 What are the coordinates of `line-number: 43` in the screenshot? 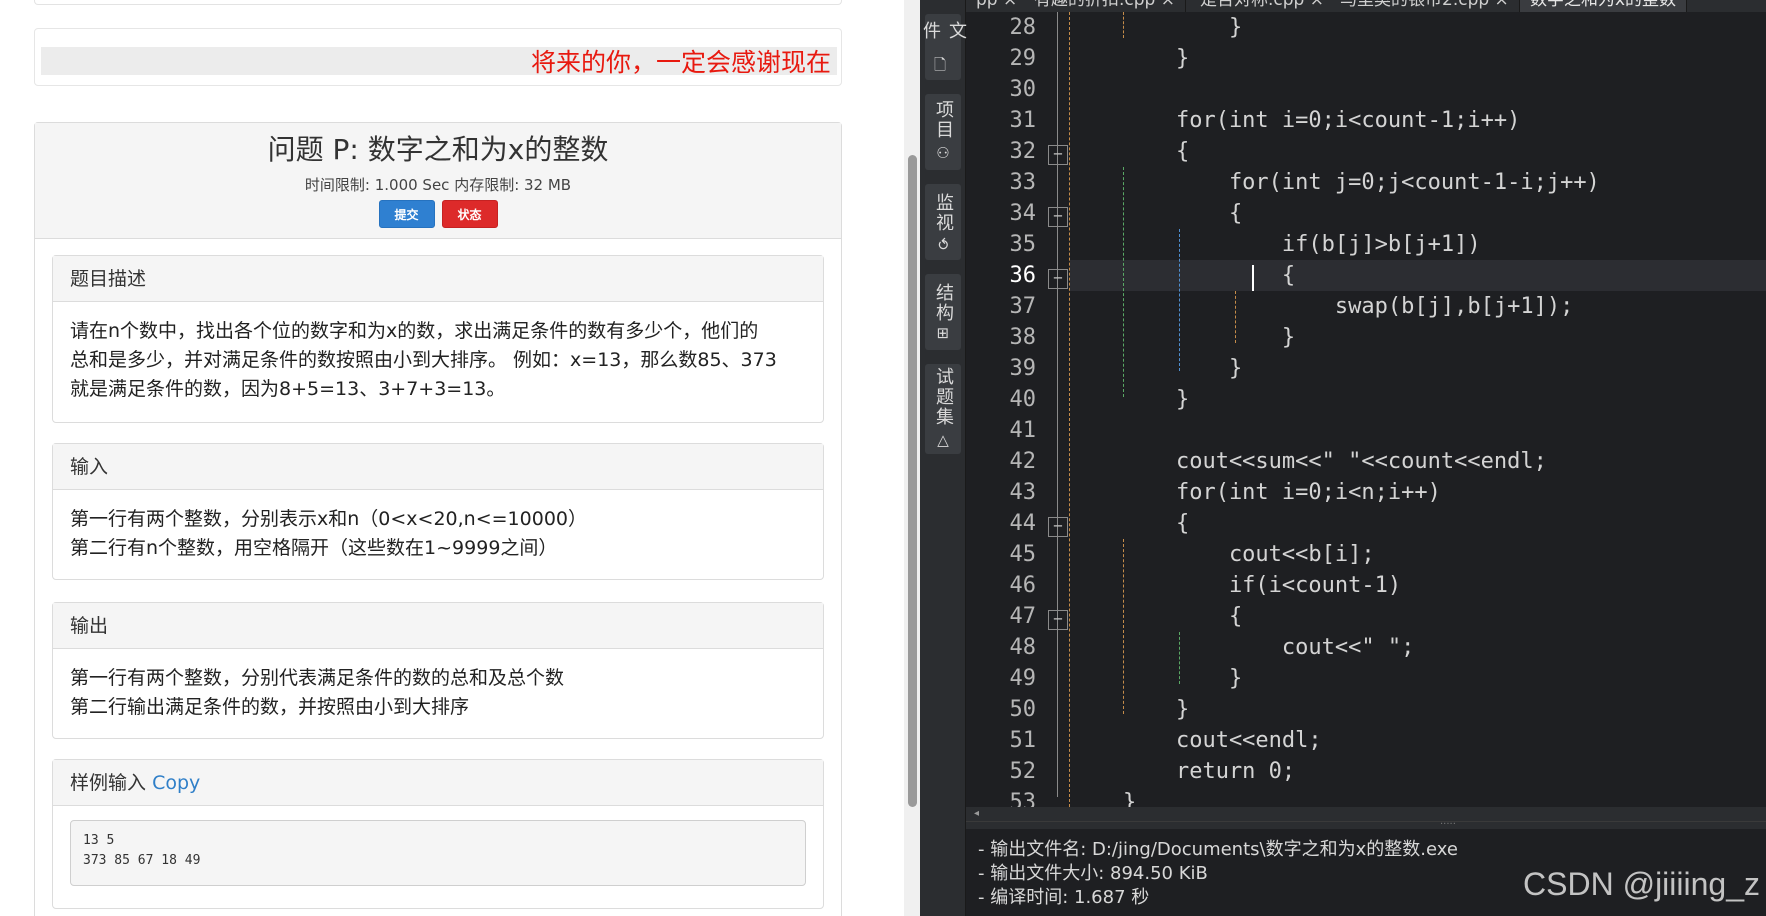 It's located at (1023, 492).